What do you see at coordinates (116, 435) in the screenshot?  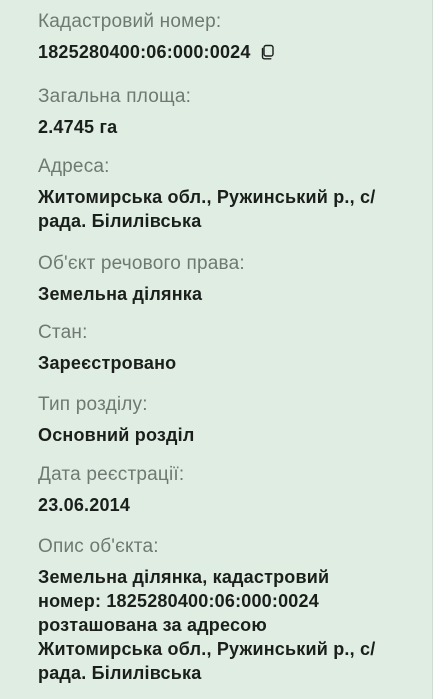 I see `section-type-value: Основний розділ` at bounding box center [116, 435].